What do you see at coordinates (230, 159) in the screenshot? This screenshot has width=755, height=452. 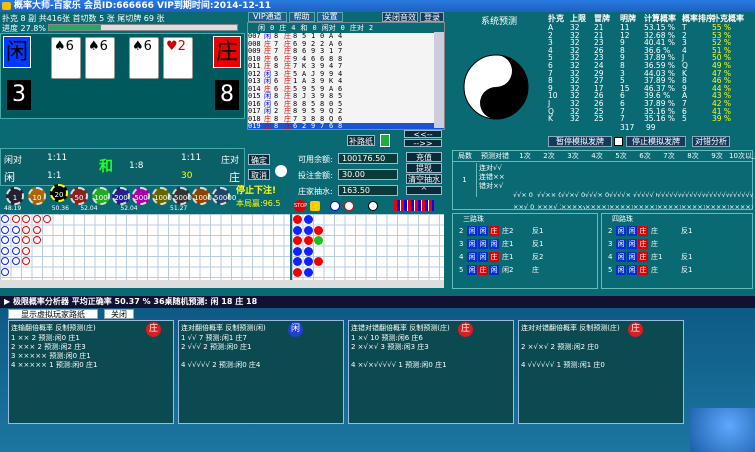 I see `banker-pair-label: 庄对` at bounding box center [230, 159].